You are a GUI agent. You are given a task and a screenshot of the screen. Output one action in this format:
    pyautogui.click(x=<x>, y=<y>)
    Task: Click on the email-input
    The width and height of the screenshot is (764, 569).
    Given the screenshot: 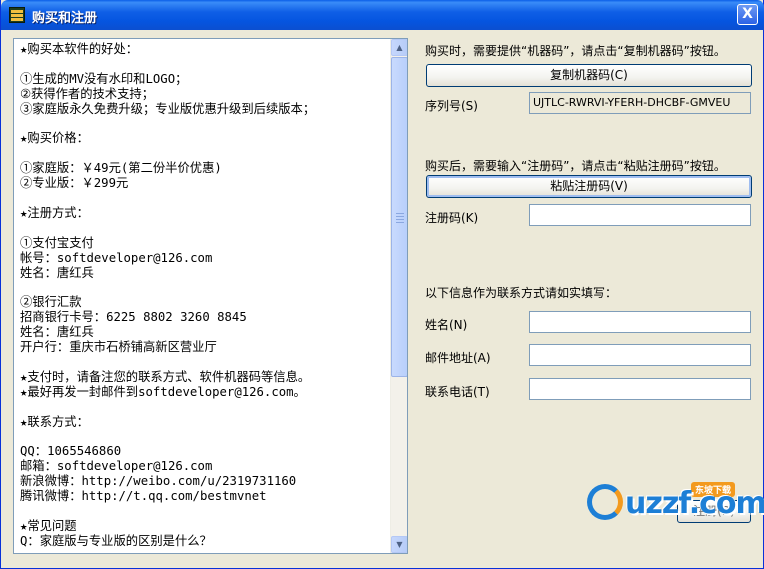 What is the action you would take?
    pyautogui.click(x=640, y=355)
    